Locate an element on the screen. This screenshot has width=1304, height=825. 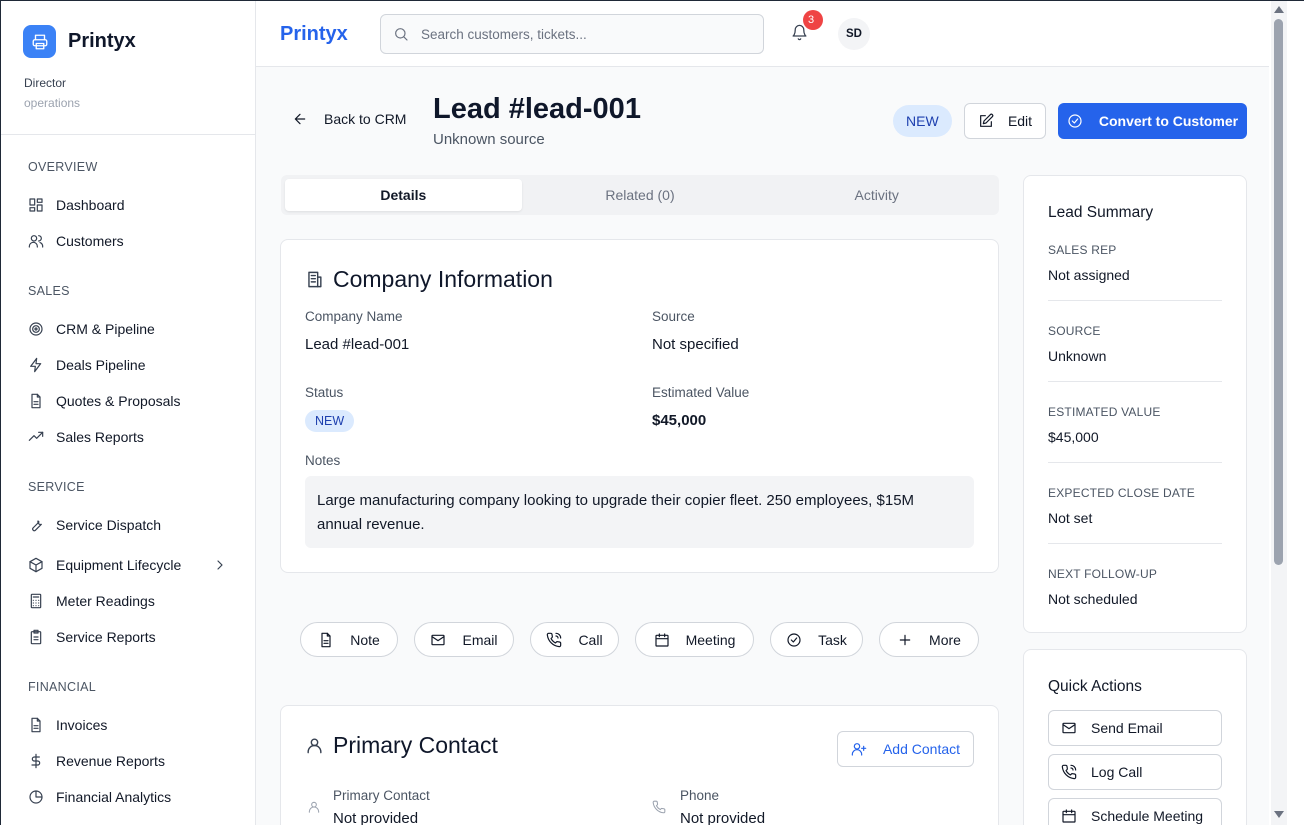
tab-bar: Details Related (0) Activity is located at coordinates (640, 195).